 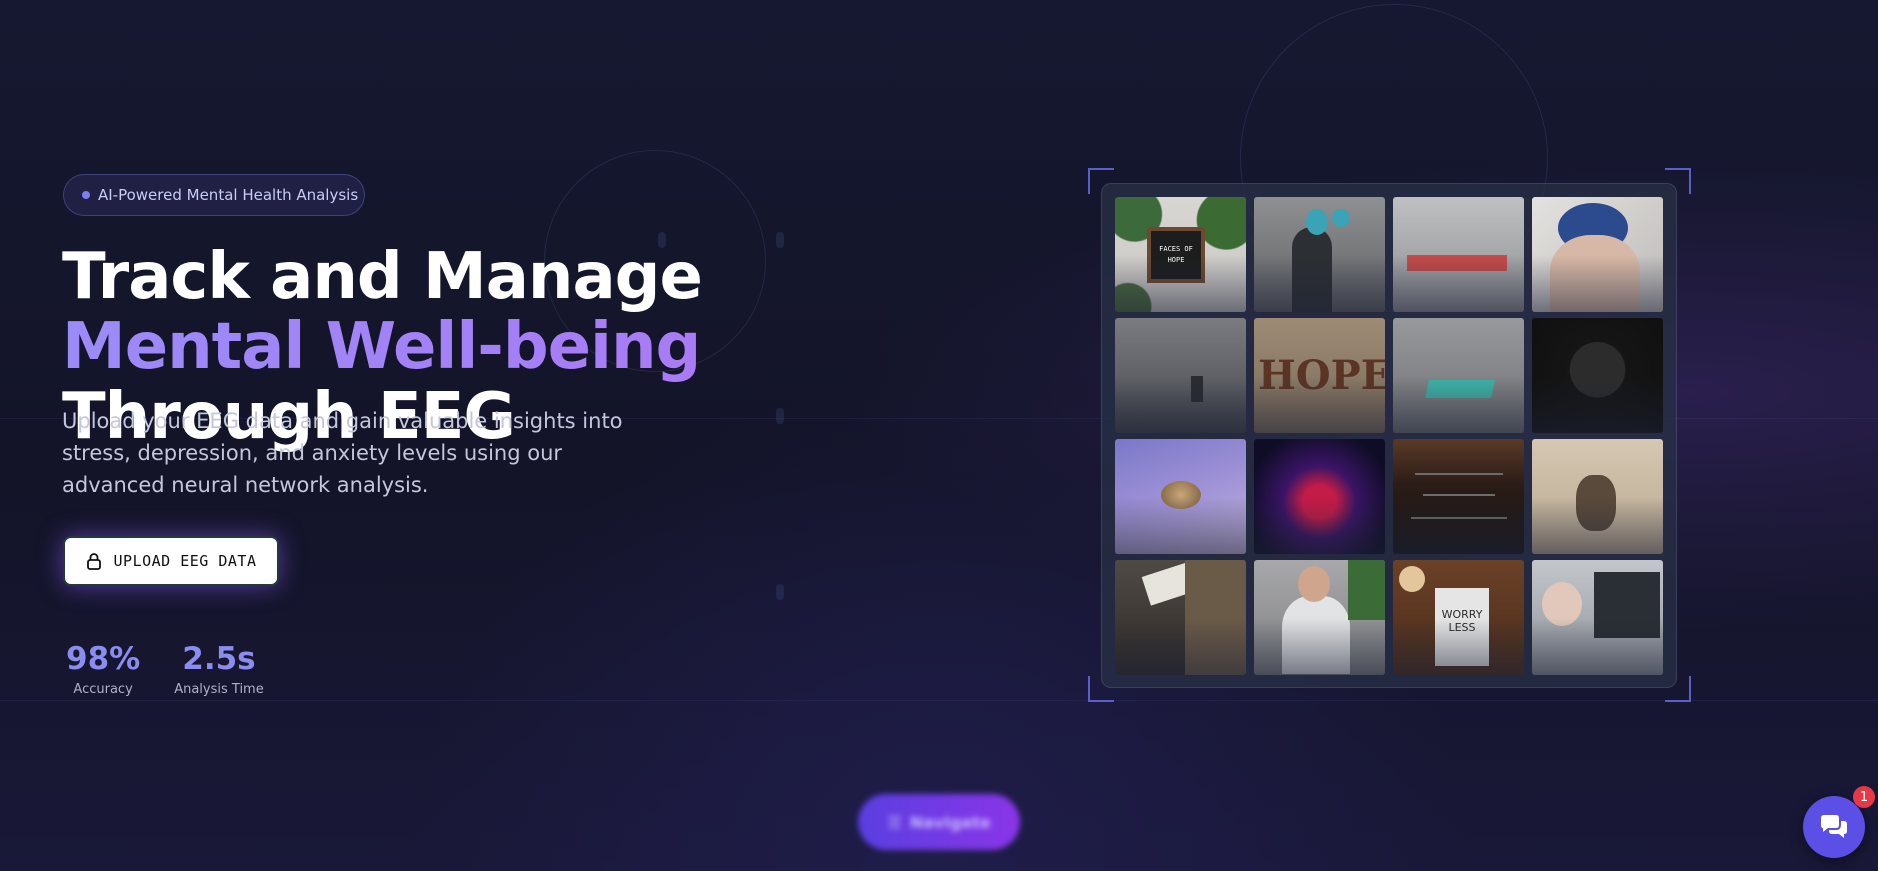 I want to click on chat-icon, so click(x=1834, y=826).